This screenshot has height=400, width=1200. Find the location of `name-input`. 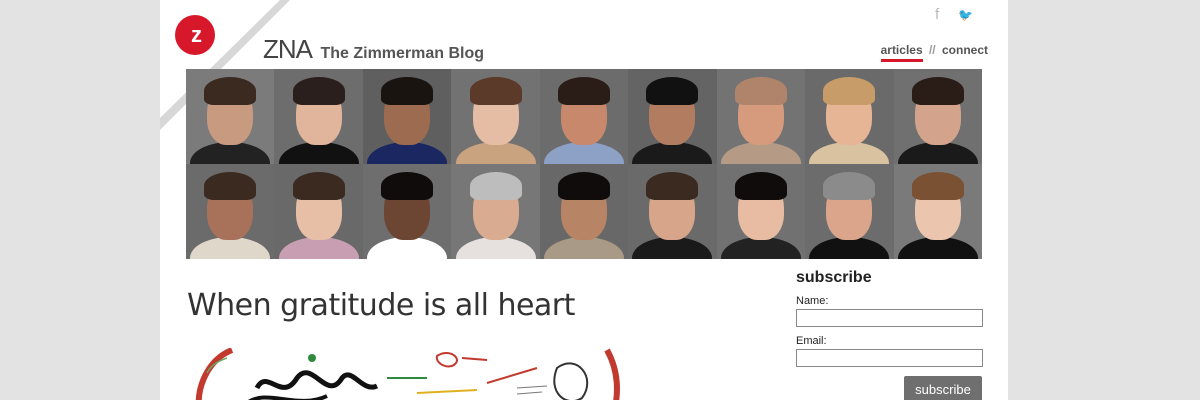

name-input is located at coordinates (889, 318).